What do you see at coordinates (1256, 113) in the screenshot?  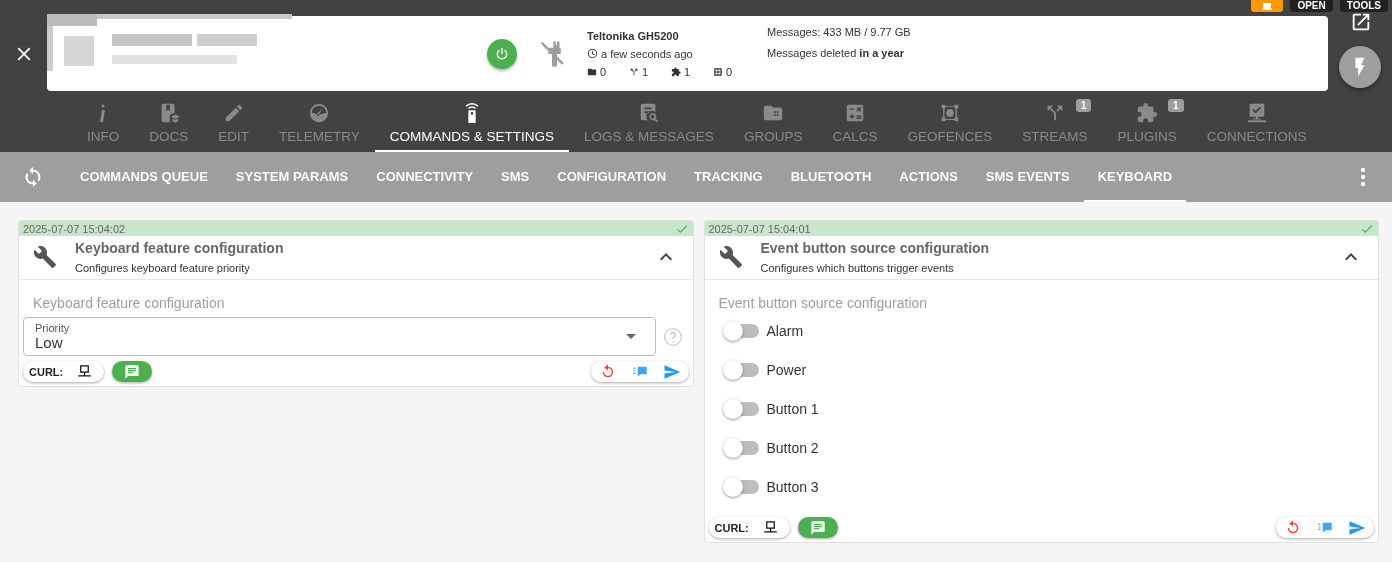 I see `monitor-check-icon` at bounding box center [1256, 113].